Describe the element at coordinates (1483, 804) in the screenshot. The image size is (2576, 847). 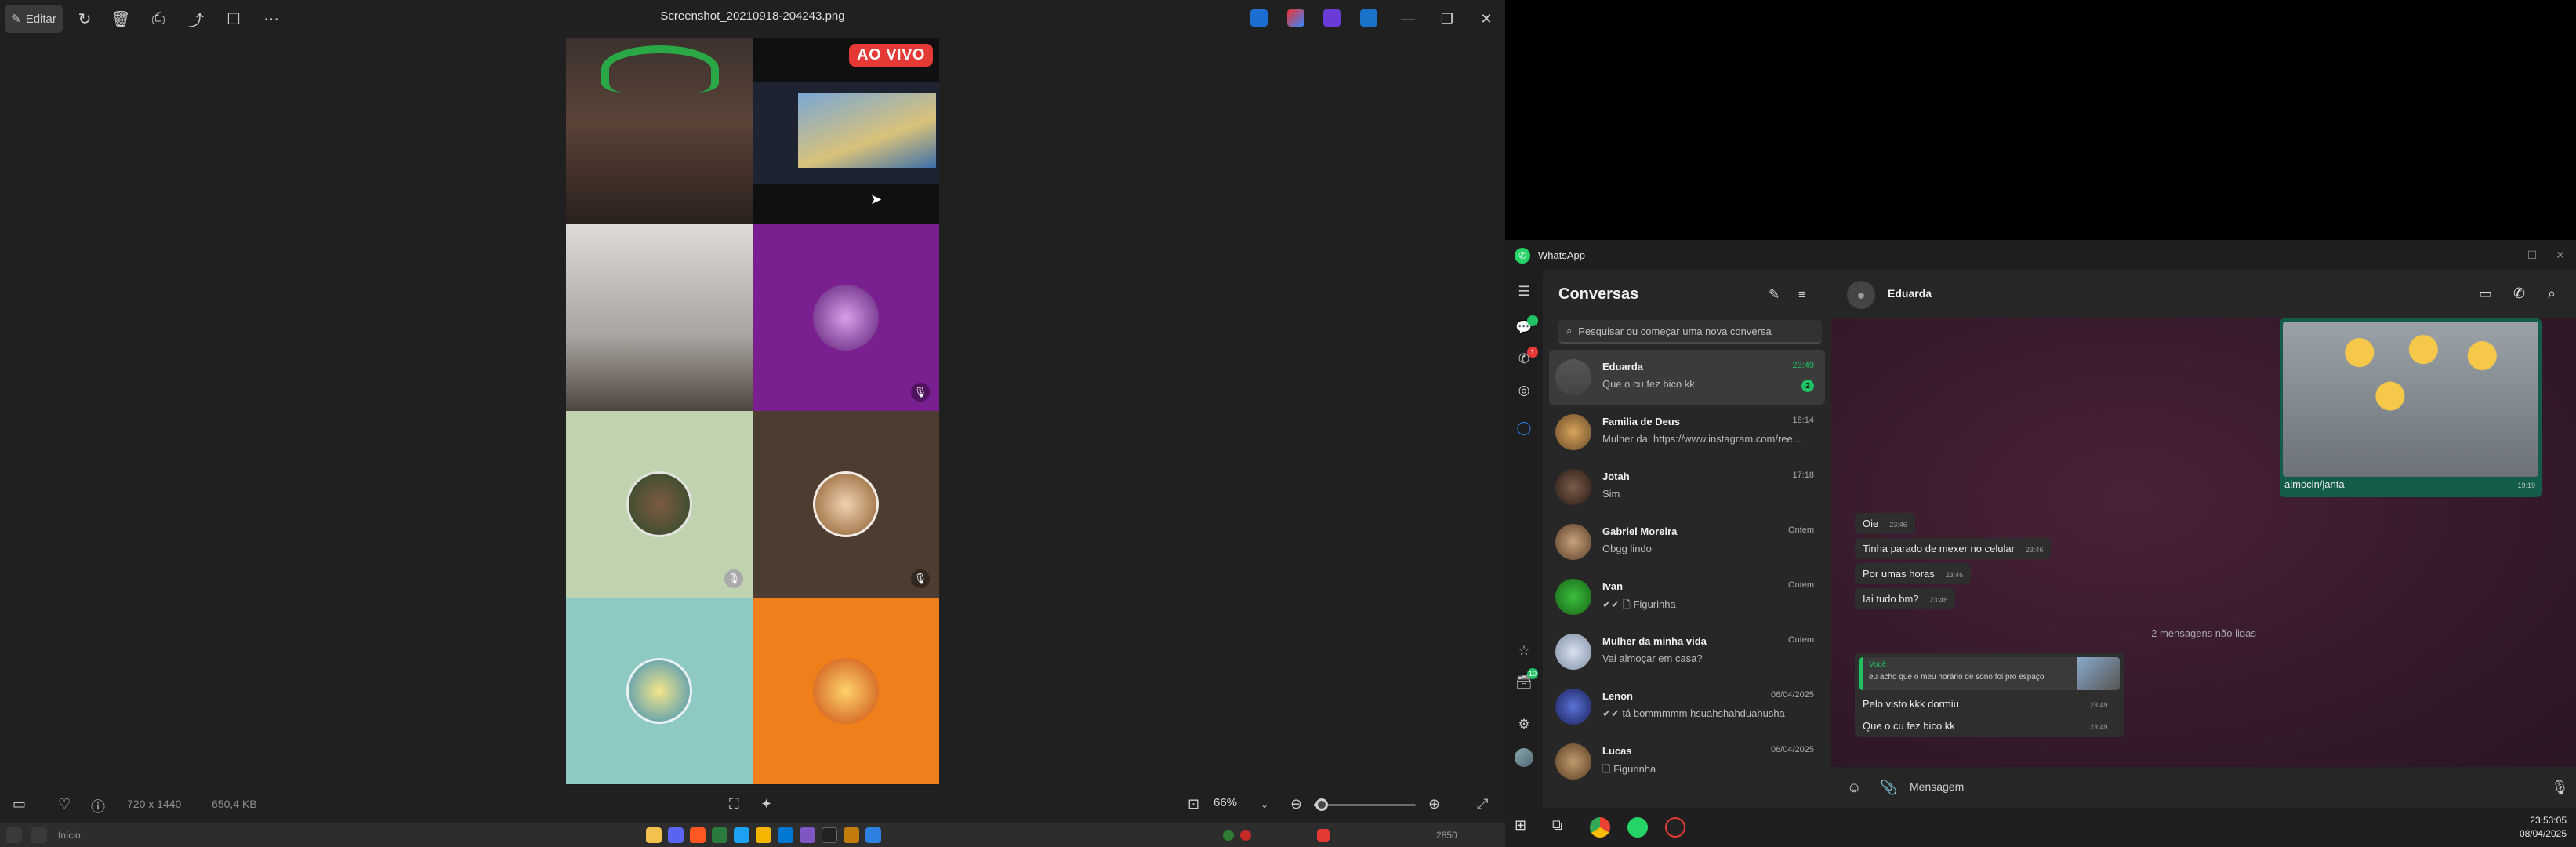
I see `fullscreen-icon: ⤢` at that location.